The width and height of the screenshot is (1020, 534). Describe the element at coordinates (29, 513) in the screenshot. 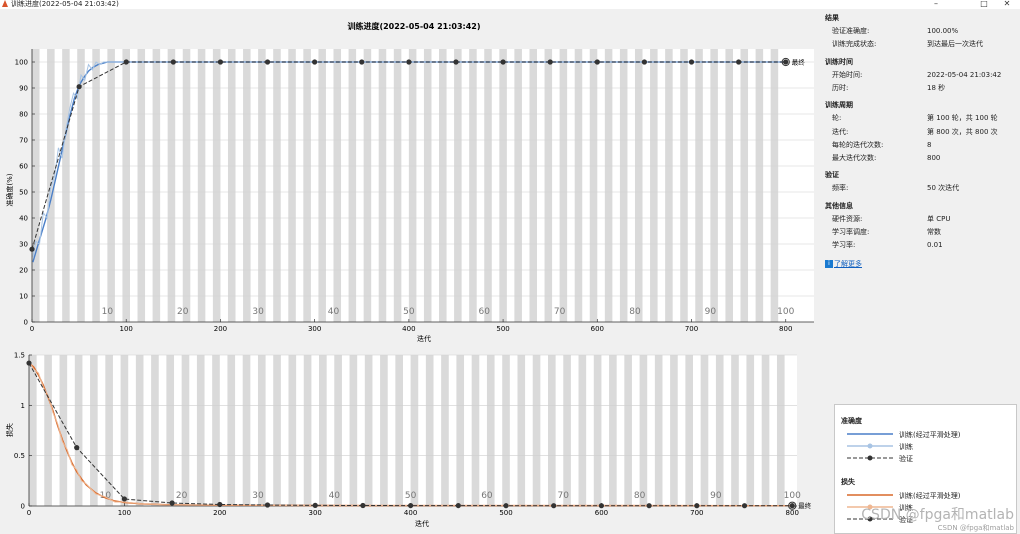

I see `loss-x-tick-label: 0` at that location.